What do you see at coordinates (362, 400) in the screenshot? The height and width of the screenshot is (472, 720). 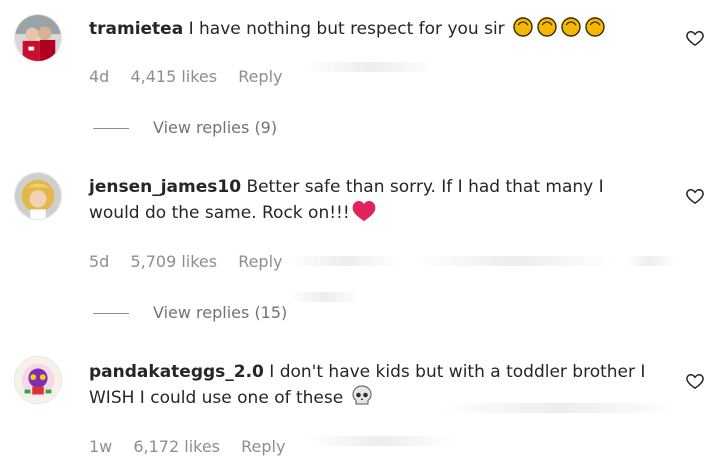 I see `skull-emoji` at bounding box center [362, 400].